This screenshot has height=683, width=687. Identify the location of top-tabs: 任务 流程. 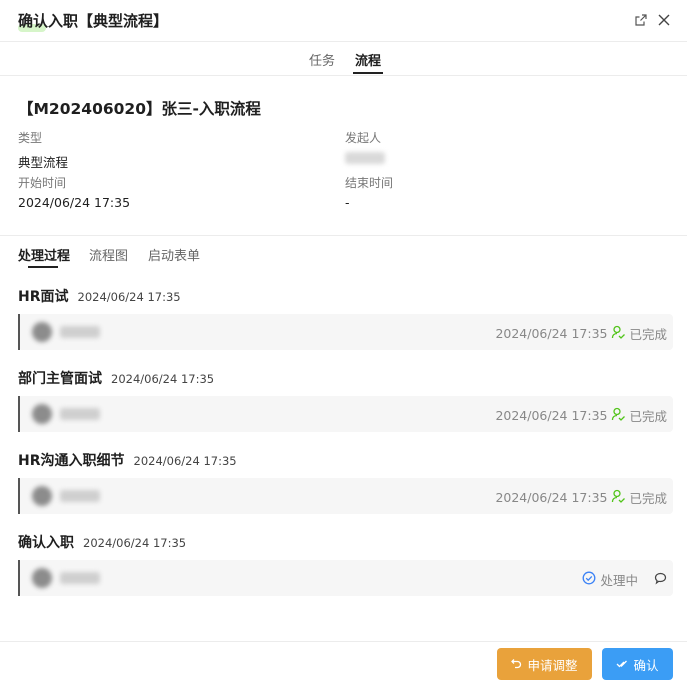
(343, 59).